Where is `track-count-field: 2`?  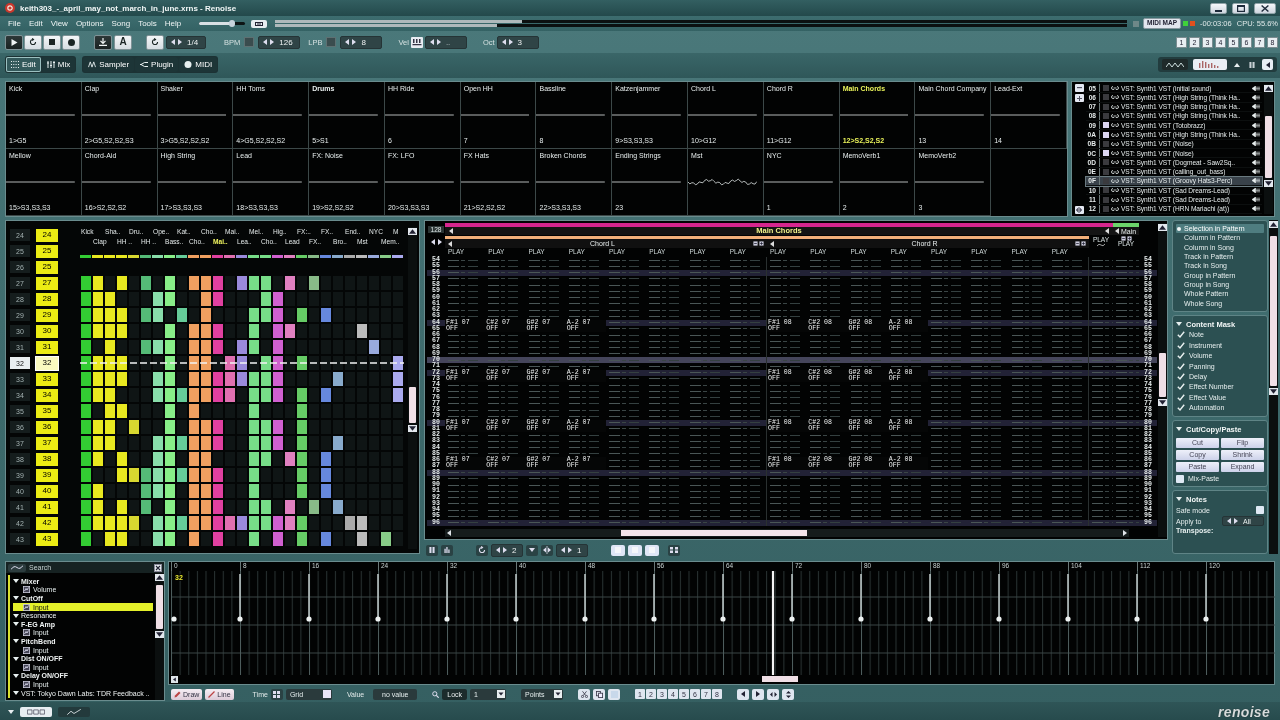 track-count-field: 2 is located at coordinates (507, 550).